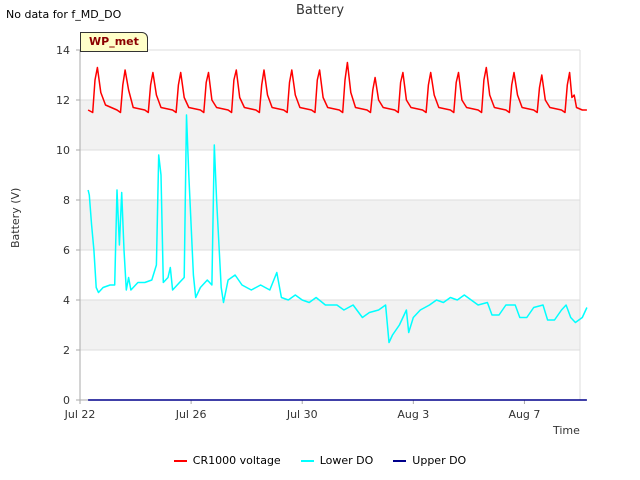 This screenshot has height=480, width=640. What do you see at coordinates (346, 460) in the screenshot?
I see `legend-label-lower-do: Lower DO` at bounding box center [346, 460].